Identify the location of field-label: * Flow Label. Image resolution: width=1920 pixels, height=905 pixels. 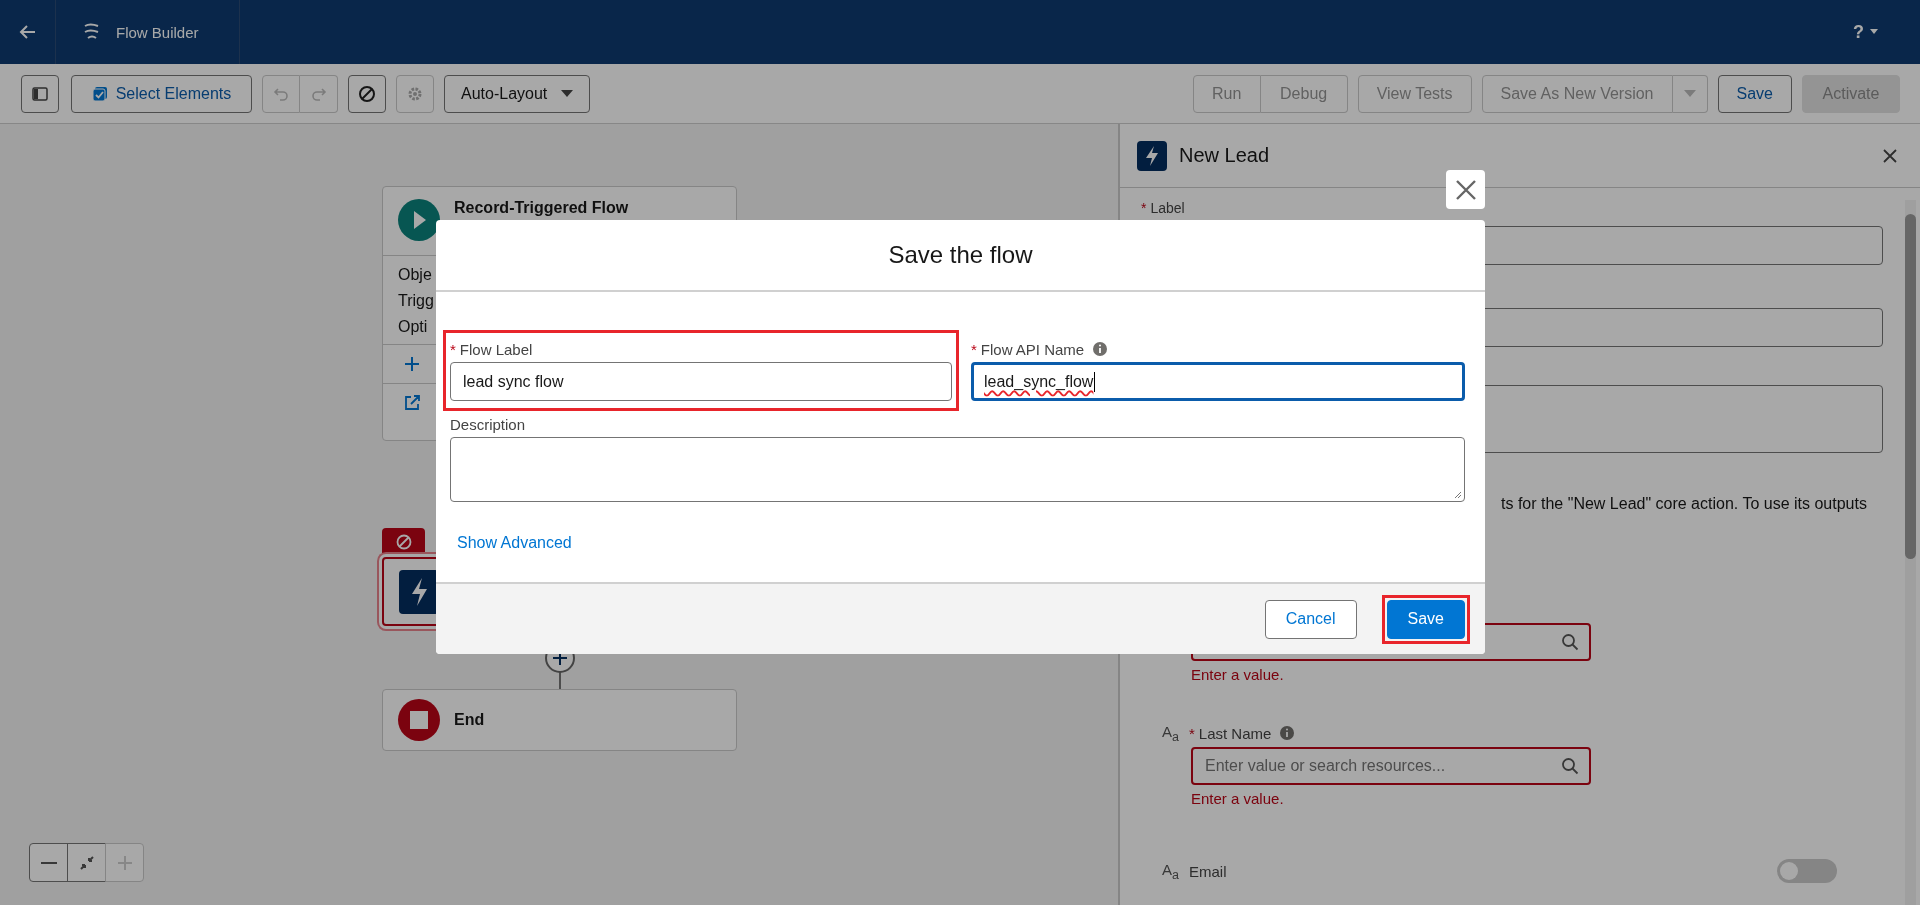
(491, 349).